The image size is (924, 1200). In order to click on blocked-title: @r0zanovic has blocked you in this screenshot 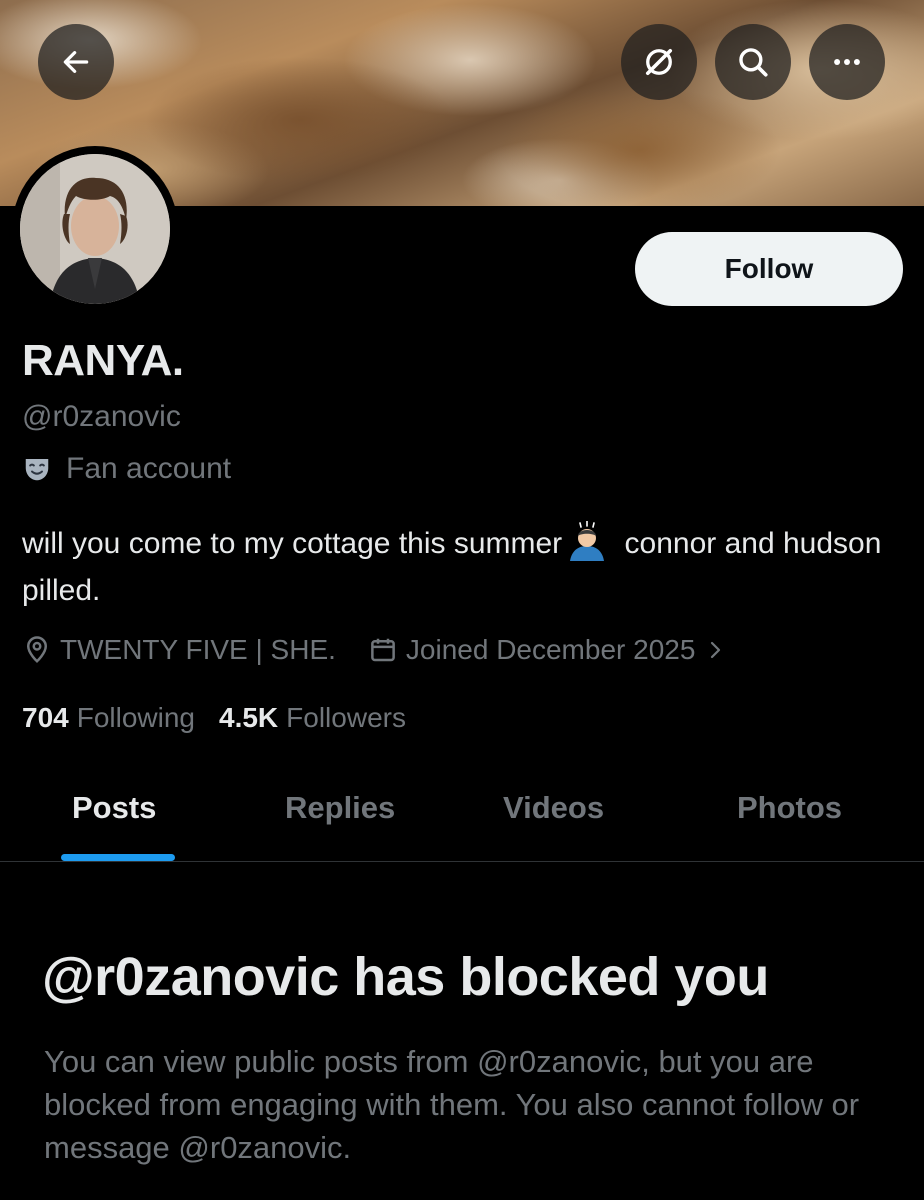, I will do `click(405, 977)`.